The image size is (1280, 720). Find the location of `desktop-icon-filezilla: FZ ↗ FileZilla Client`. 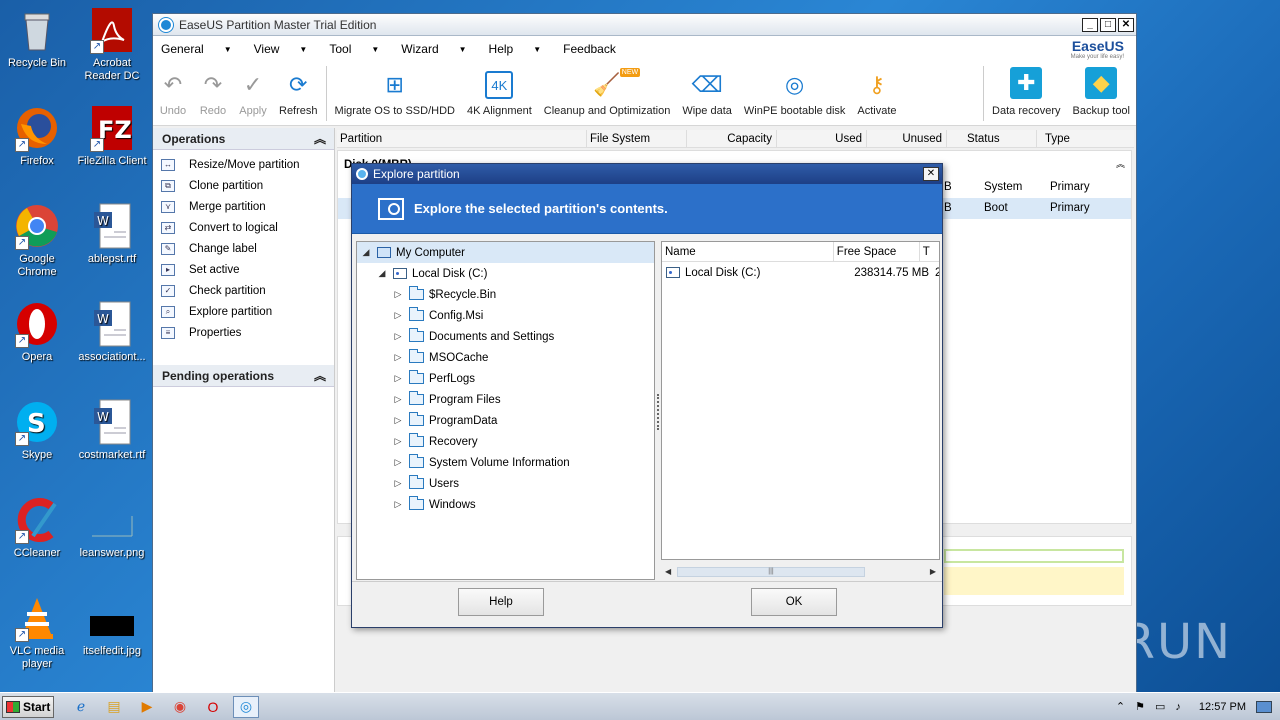

desktop-icon-filezilla: FZ ↗ FileZilla Client is located at coordinates (112, 136).